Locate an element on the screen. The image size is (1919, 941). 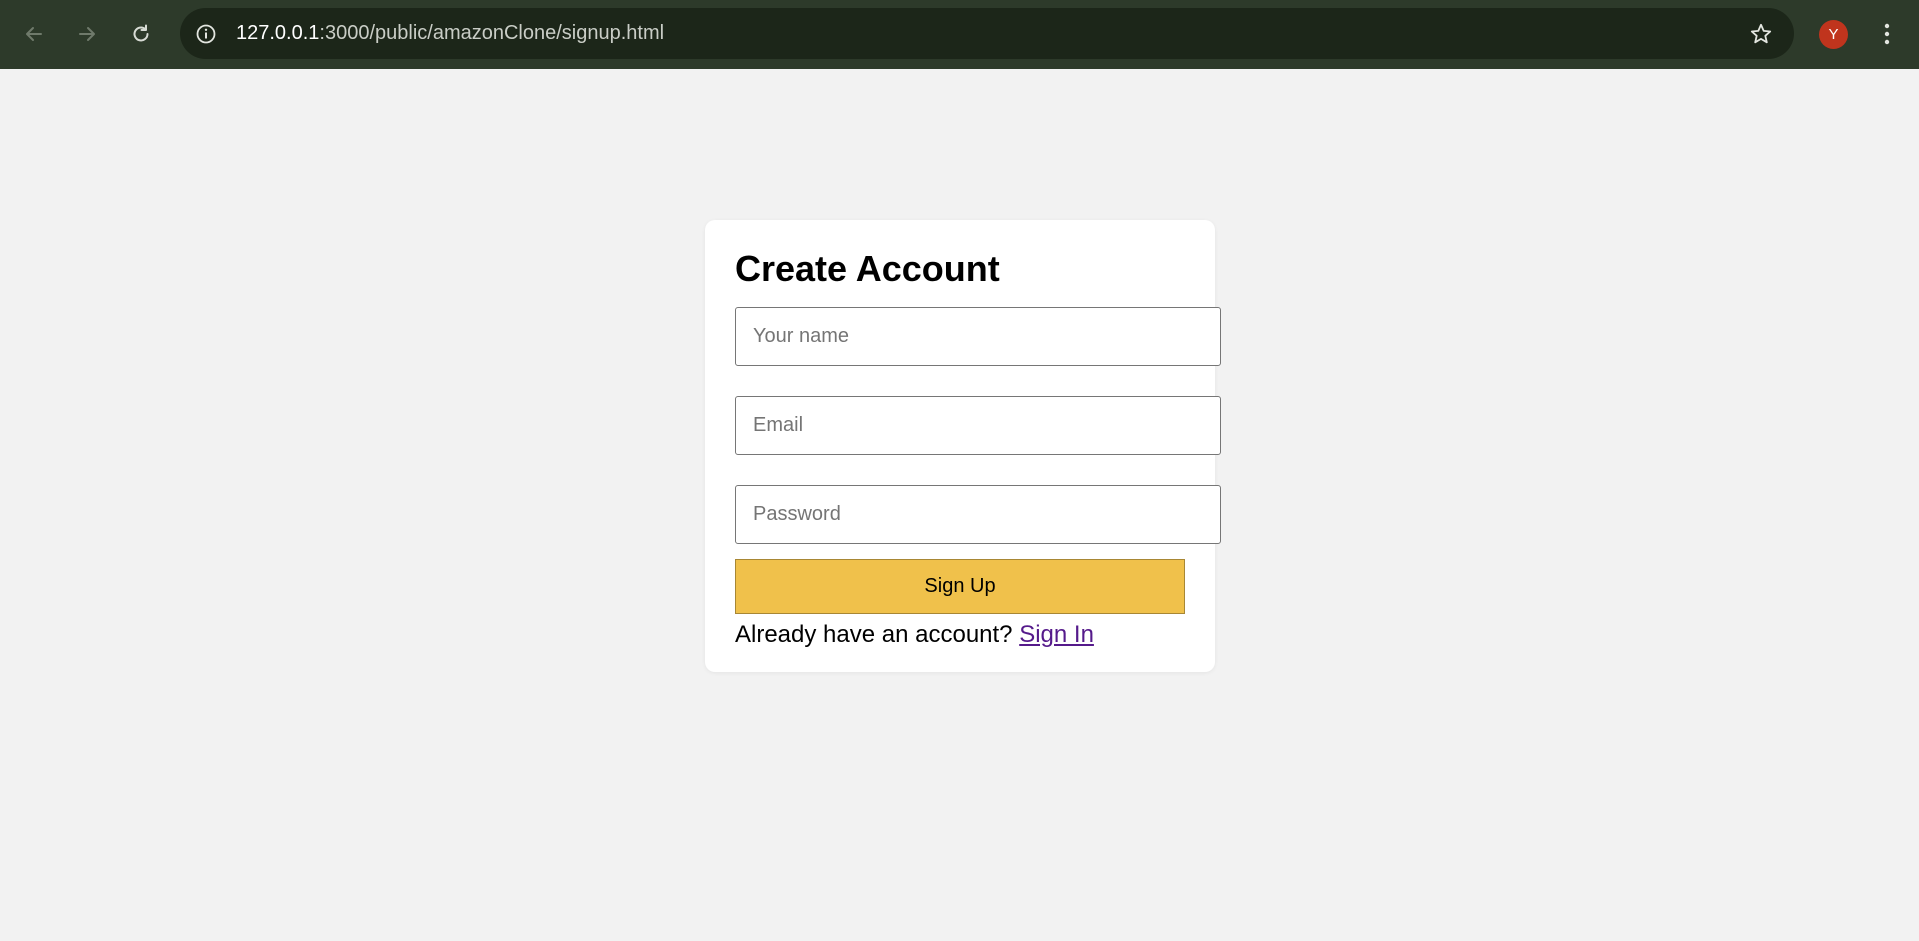
back-arrow-icon is located at coordinates (34, 34).